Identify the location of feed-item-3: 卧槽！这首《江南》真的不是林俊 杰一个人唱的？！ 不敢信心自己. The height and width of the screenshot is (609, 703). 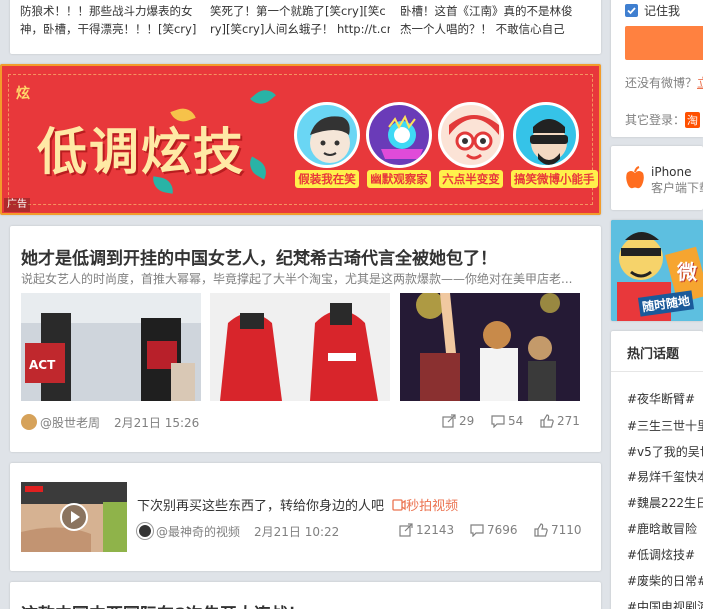
(490, 20).